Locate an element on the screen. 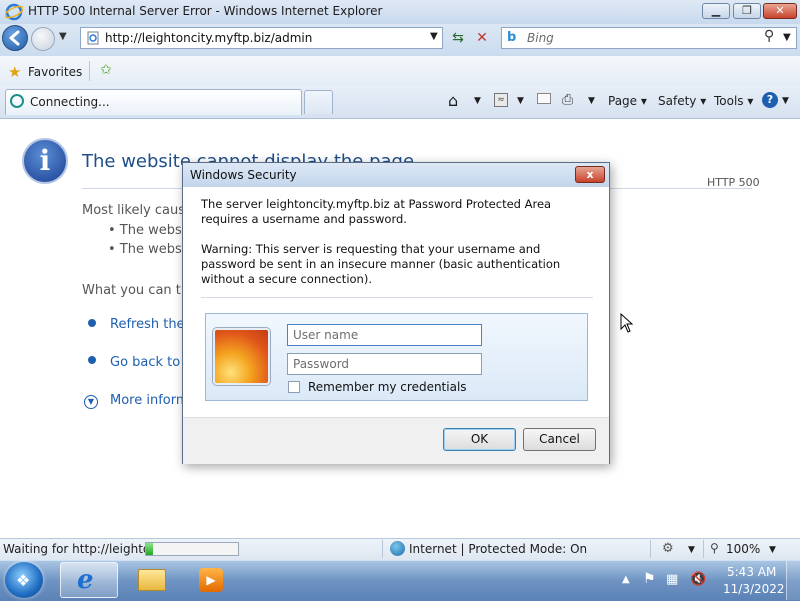  show-desktop-button is located at coordinates (793, 580).